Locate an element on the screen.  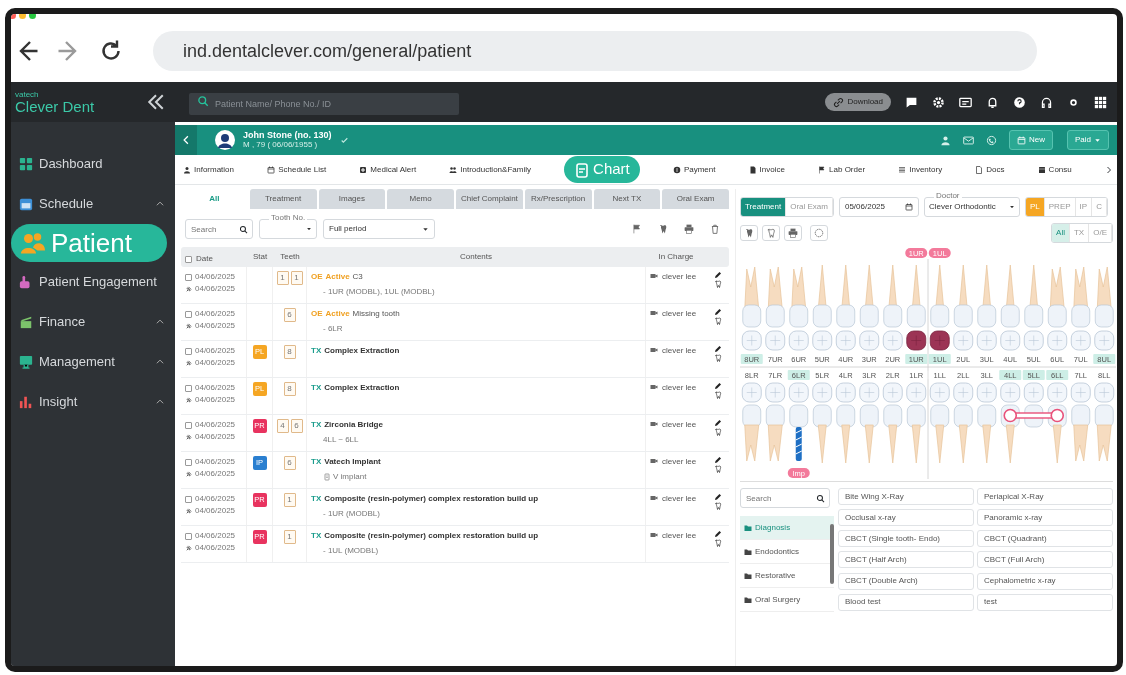
mail-icon is located at coordinates (968, 140).